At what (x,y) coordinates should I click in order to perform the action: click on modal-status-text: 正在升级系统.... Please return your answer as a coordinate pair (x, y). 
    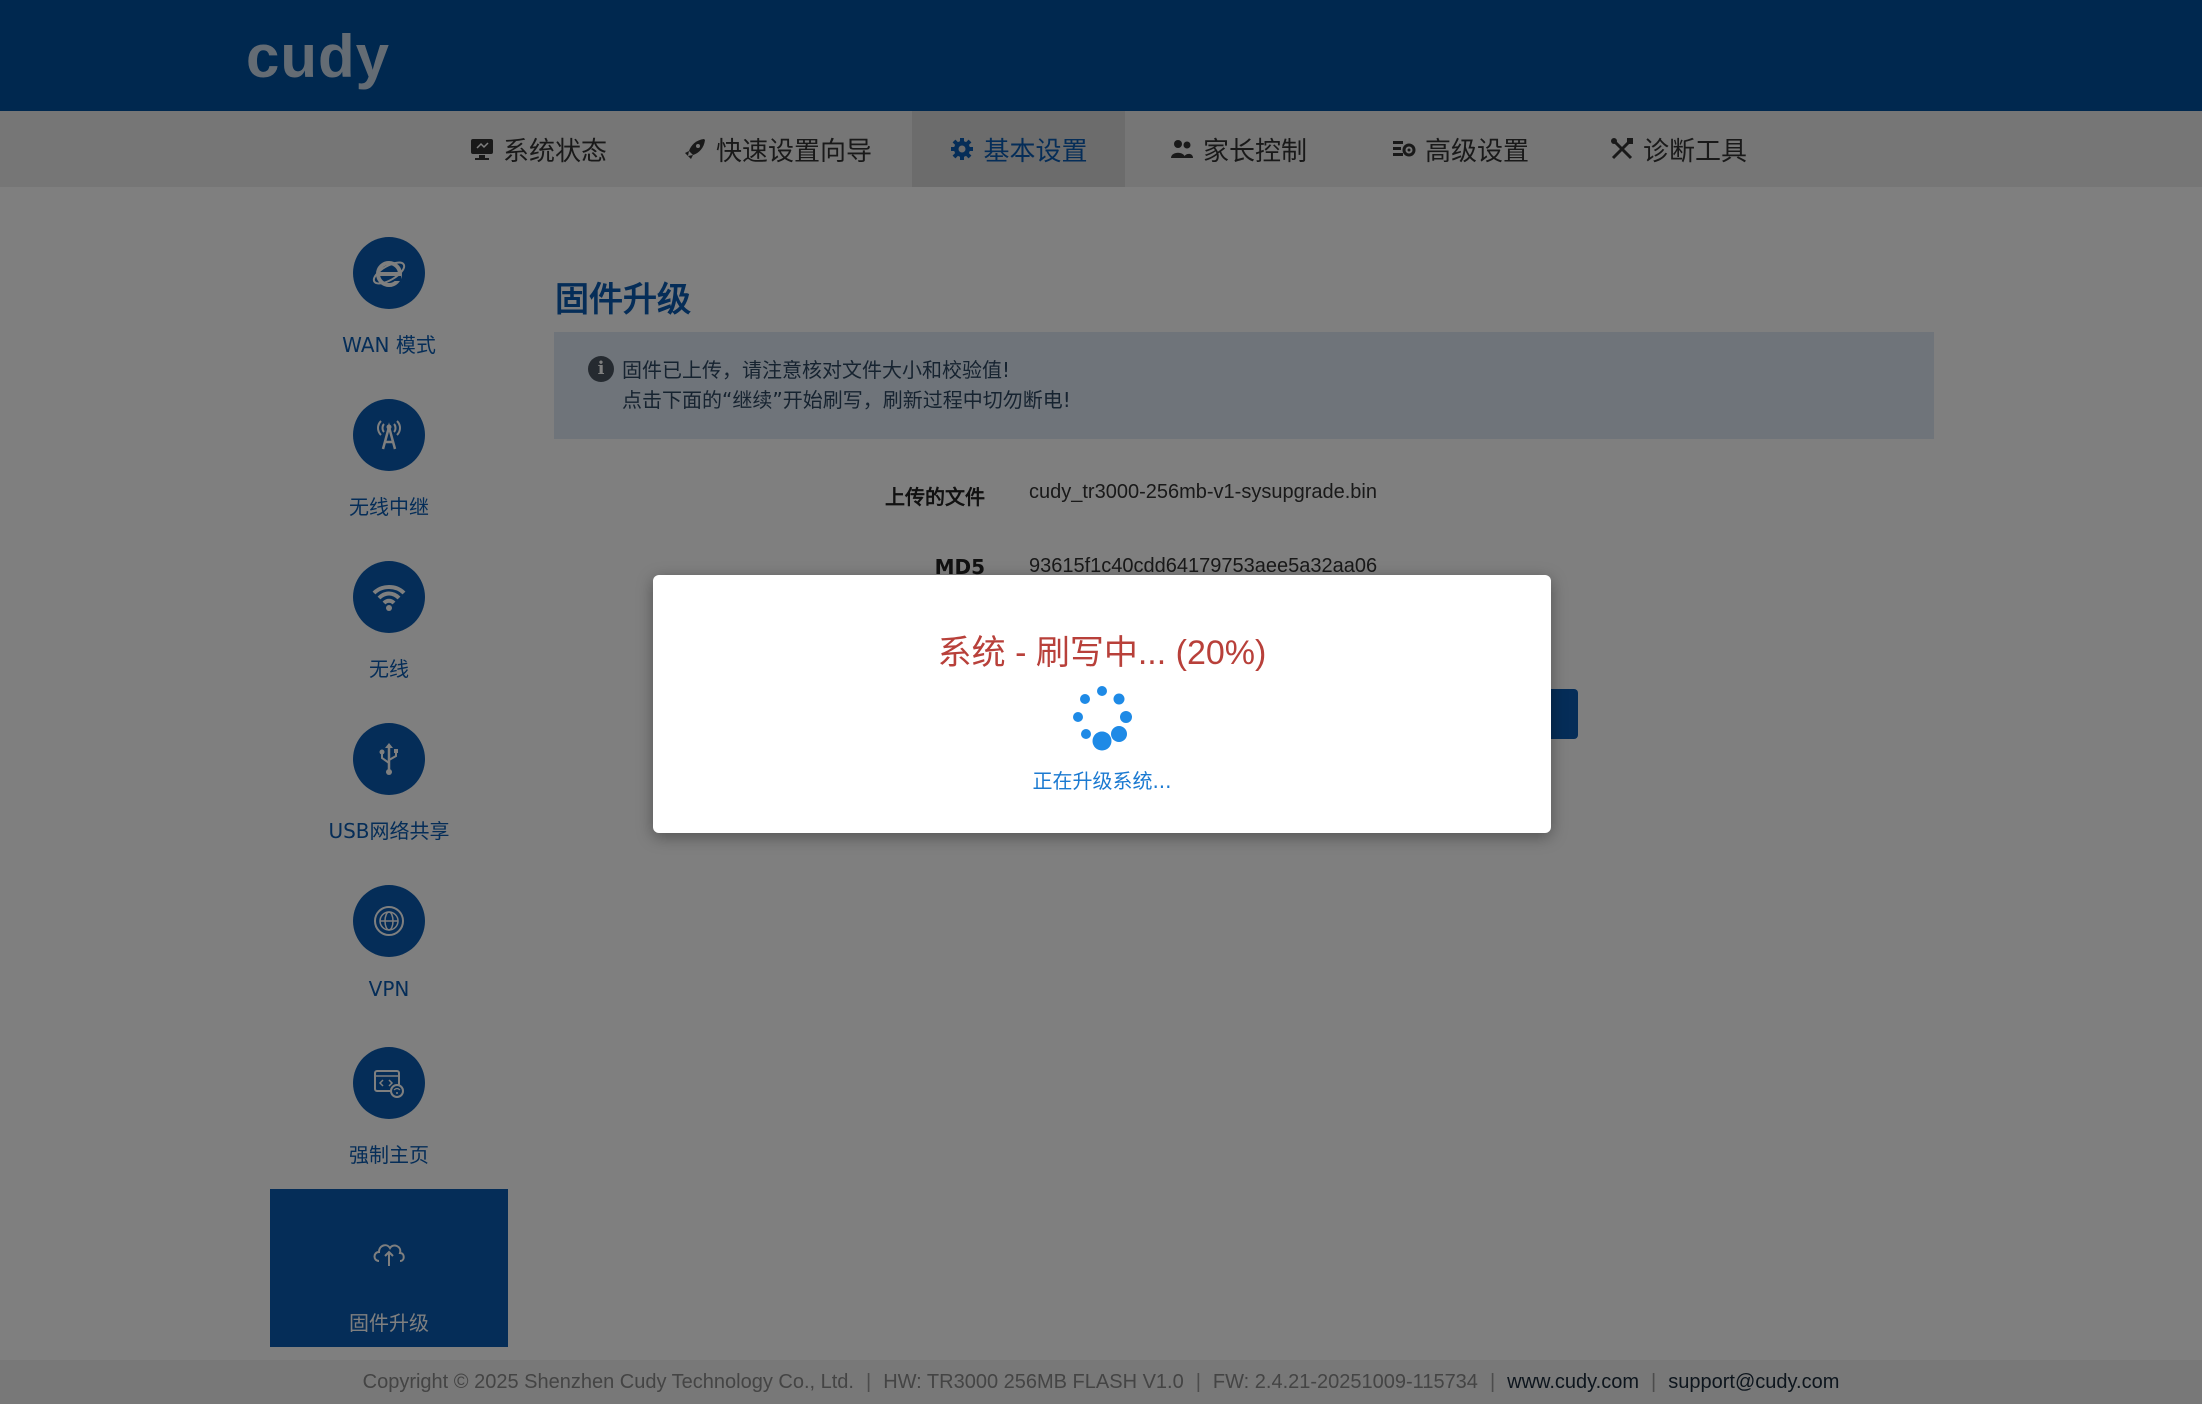
    Looking at the image, I should click on (1102, 781).